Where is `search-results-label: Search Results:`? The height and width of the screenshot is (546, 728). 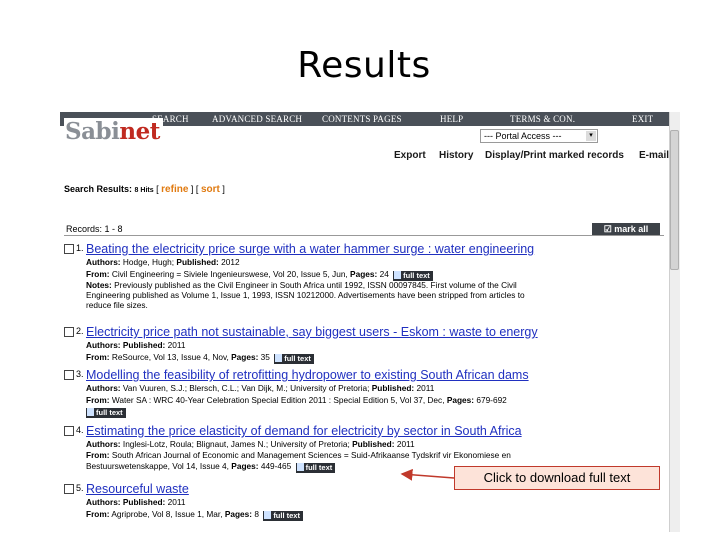
search-results-label: Search Results: is located at coordinates (98, 189).